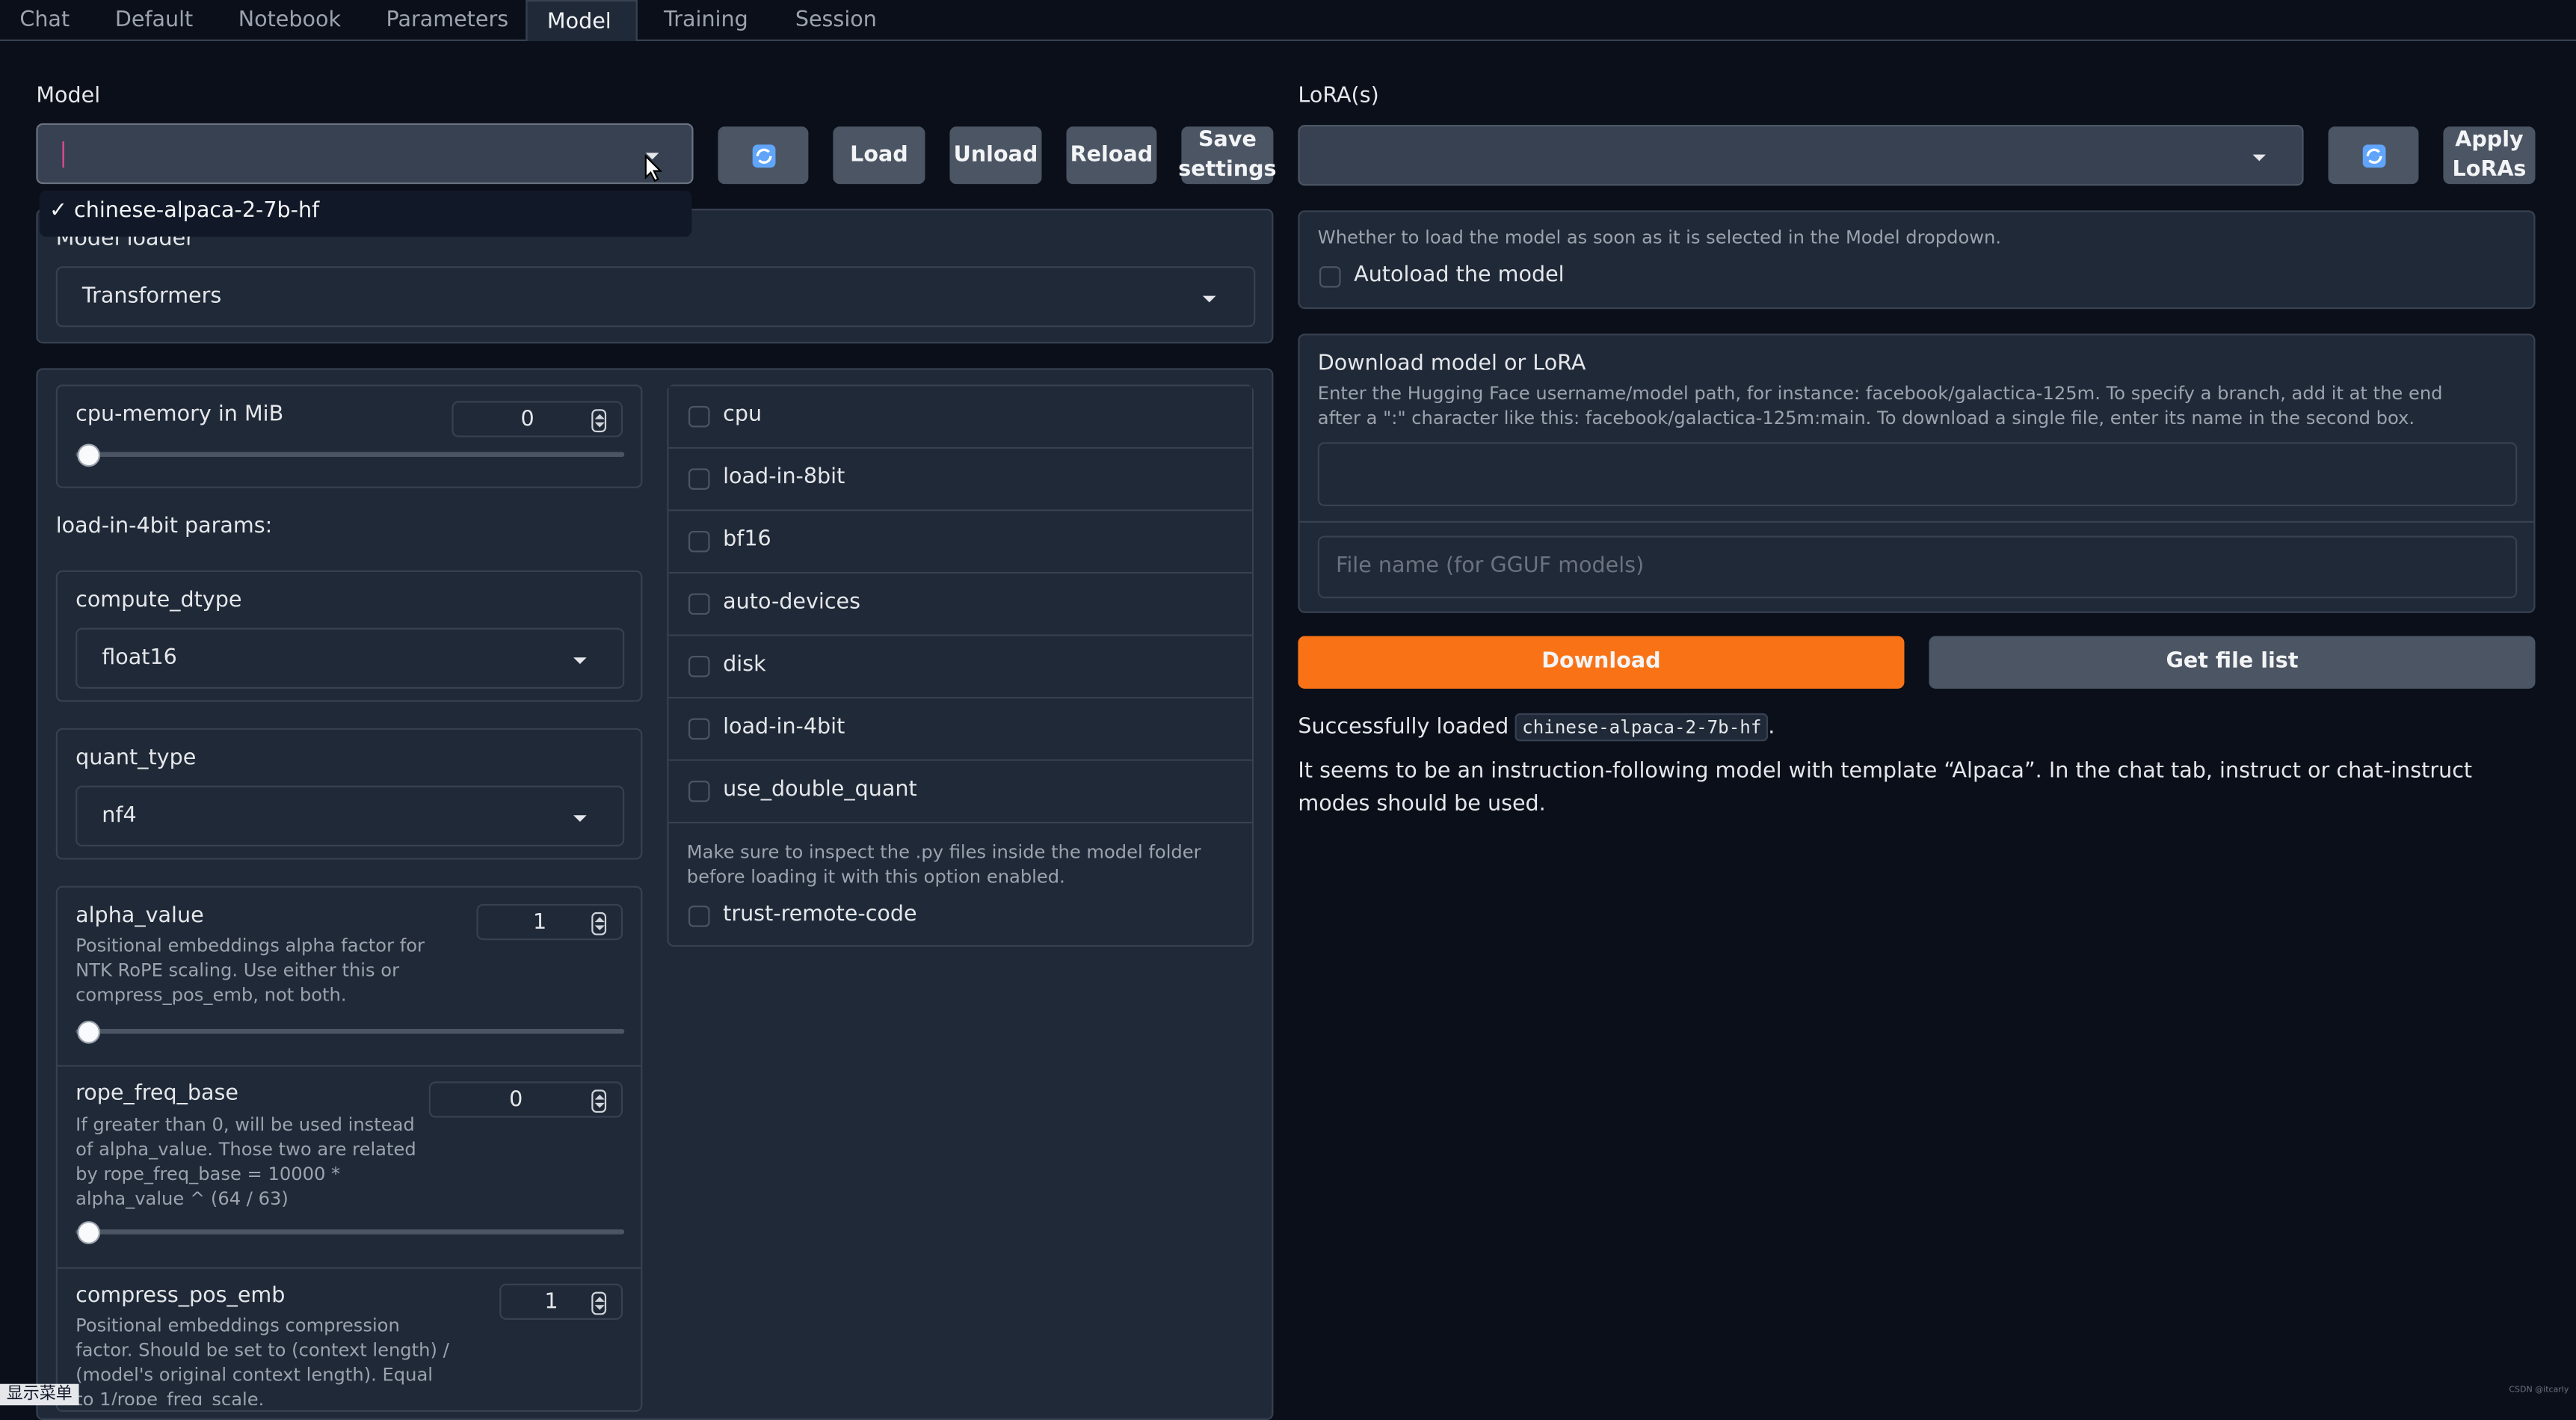 This screenshot has height=1420, width=2576. I want to click on checkbox-row-cpu: cpu, so click(960, 418).